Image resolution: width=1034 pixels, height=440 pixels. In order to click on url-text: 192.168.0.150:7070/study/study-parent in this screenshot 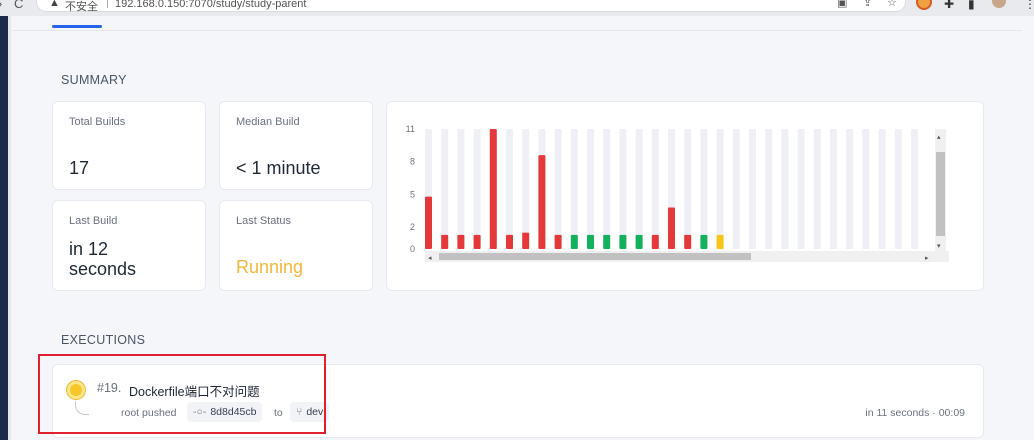, I will do `click(210, 5)`.